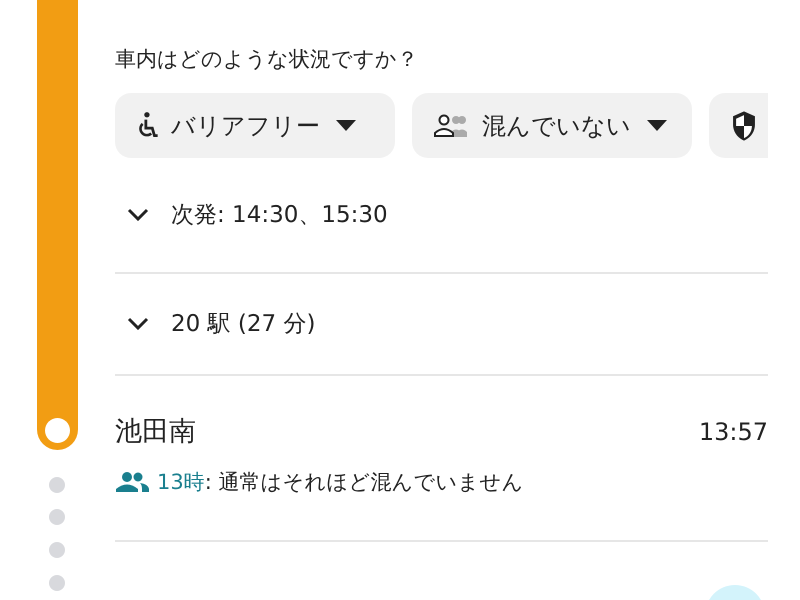 The height and width of the screenshot is (600, 800). Describe the element at coordinates (738, 125) in the screenshot. I see `filter-icon-button` at that location.